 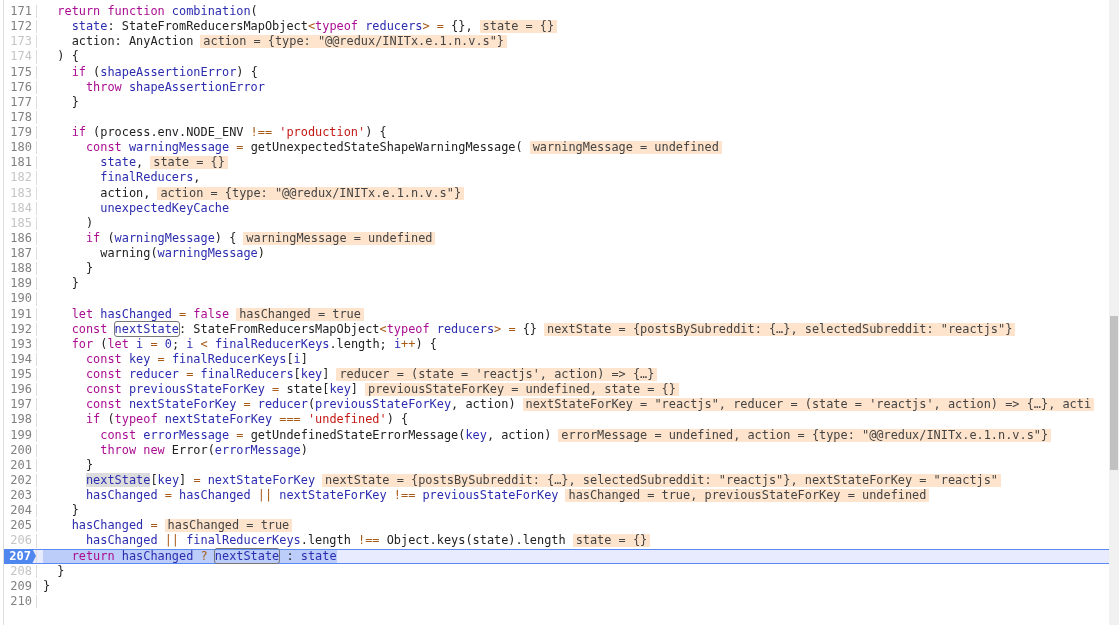 What do you see at coordinates (125, 193) in the screenshot?
I see `code-line: action,` at bounding box center [125, 193].